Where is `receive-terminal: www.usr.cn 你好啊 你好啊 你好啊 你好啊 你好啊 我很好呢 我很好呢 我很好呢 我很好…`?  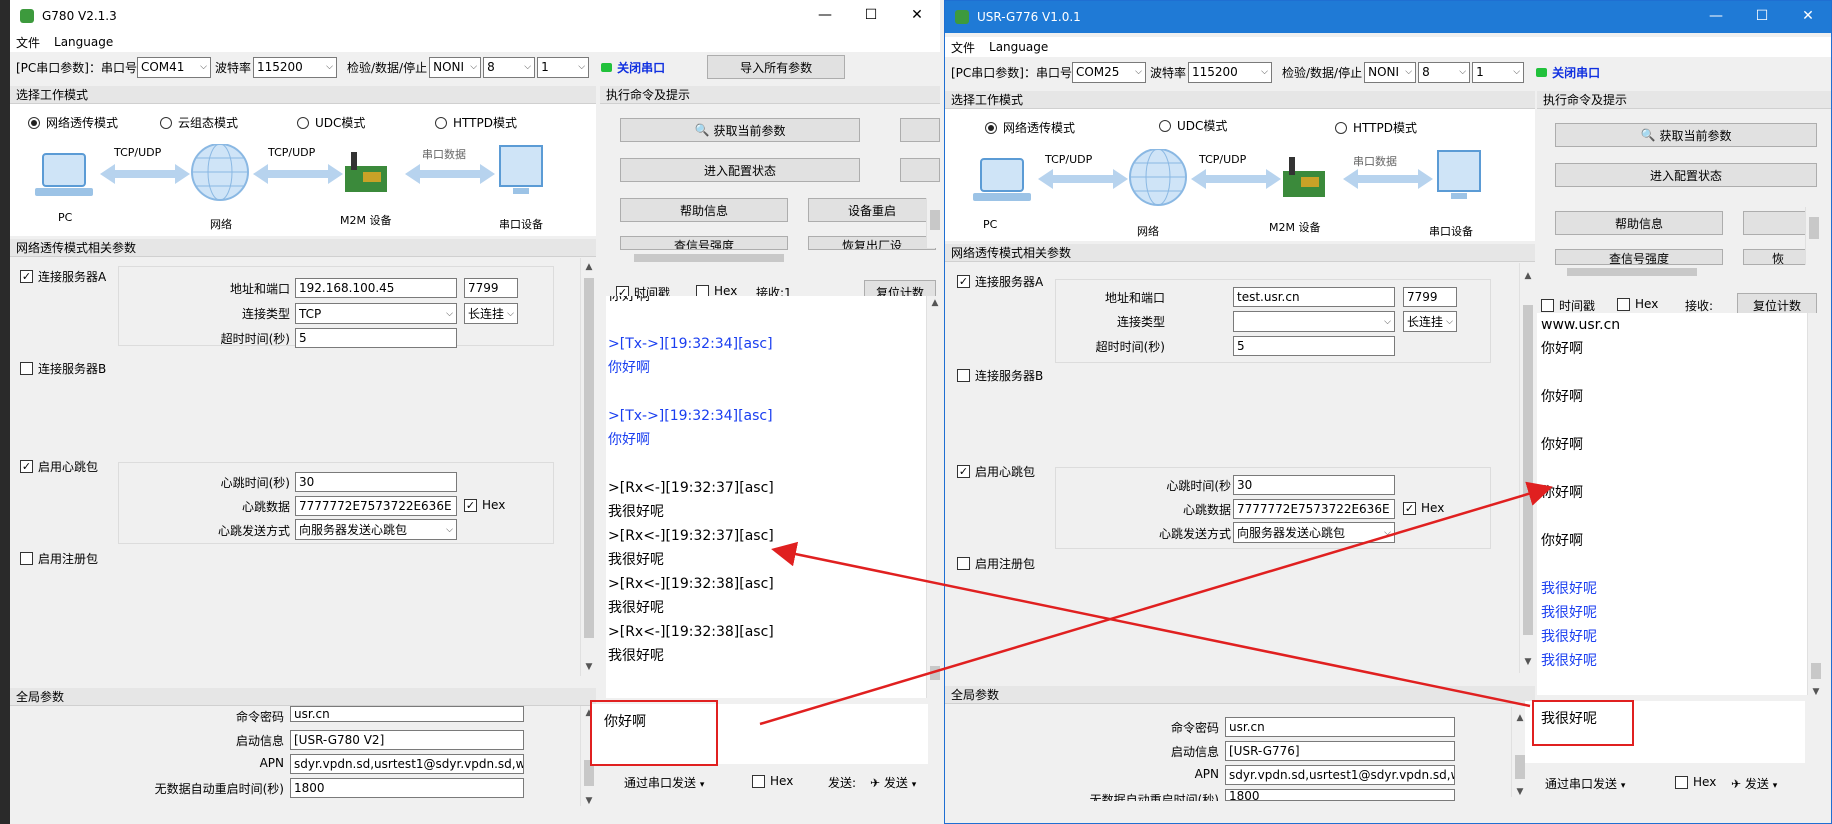 receive-terminal: www.usr.cn 你好啊 你好啊 你好啊 你好啊 你好啊 我很好呢 我很好呢 我很好呢 我很好… is located at coordinates (1672, 505).